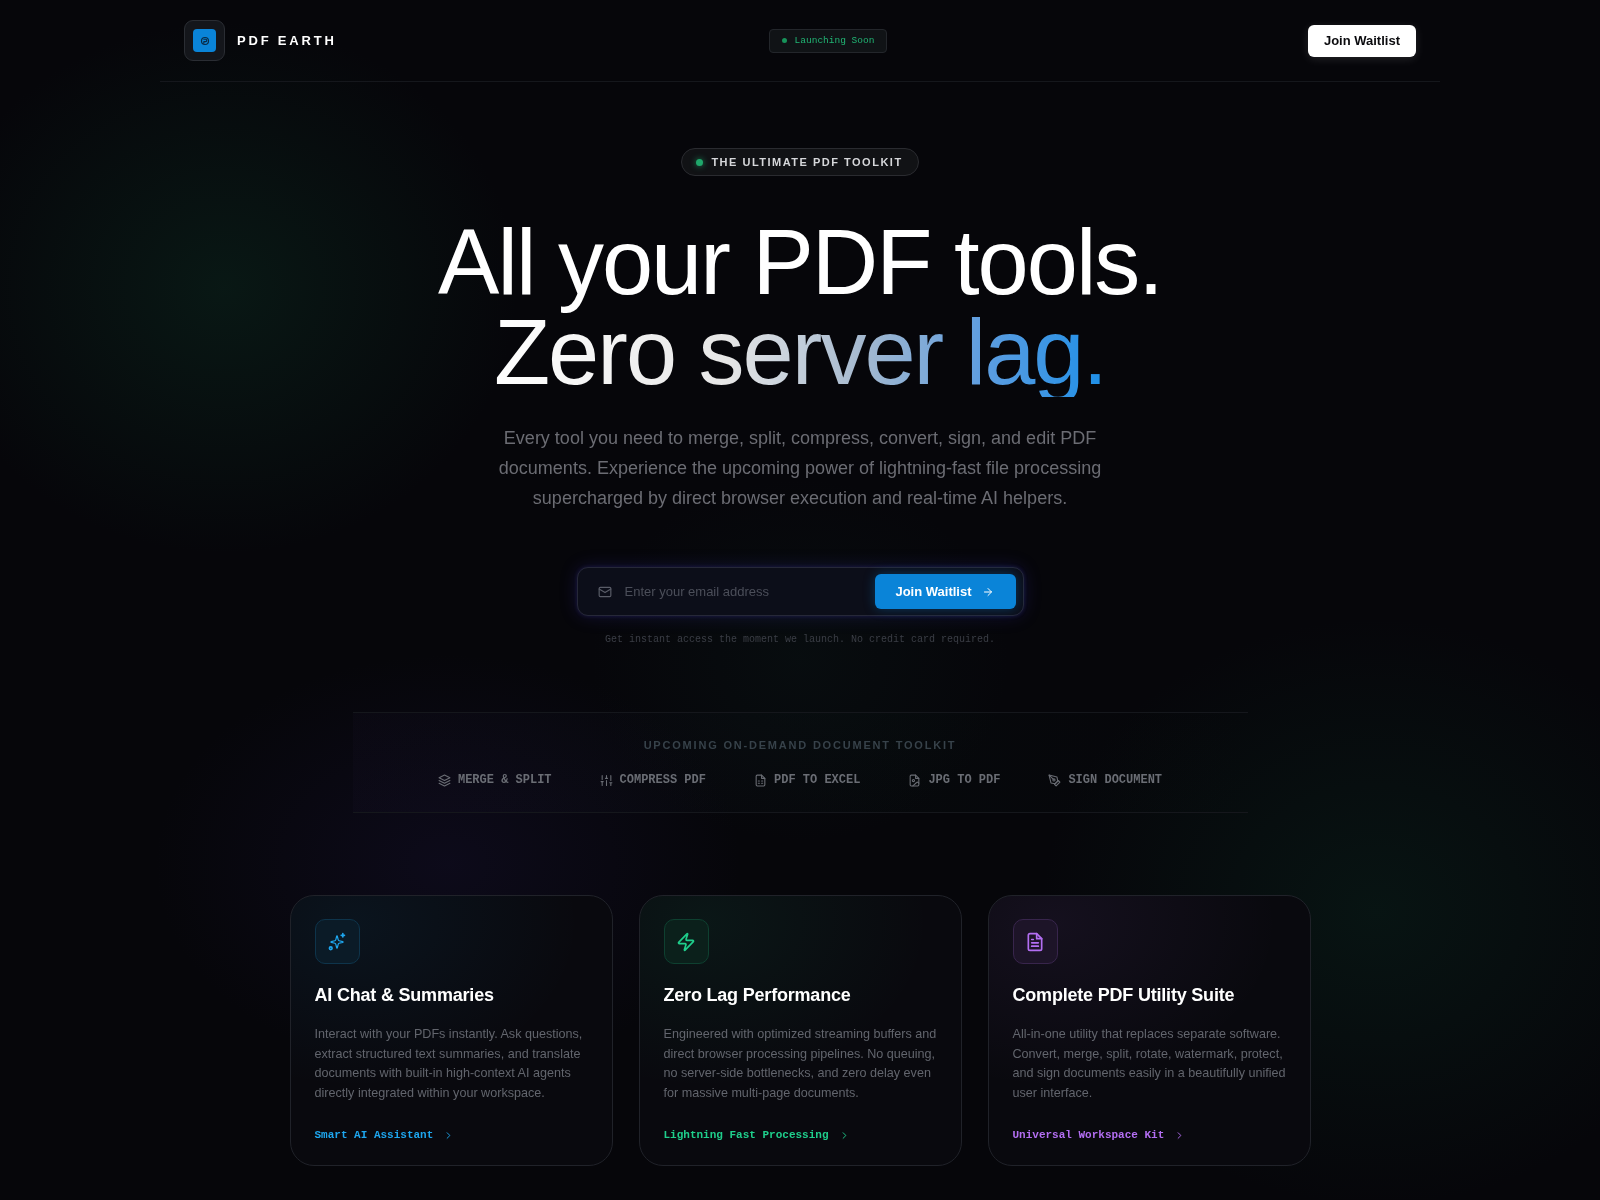  Describe the element at coordinates (757, 995) in the screenshot. I see `feature-title: Zero Lag Performance` at that location.